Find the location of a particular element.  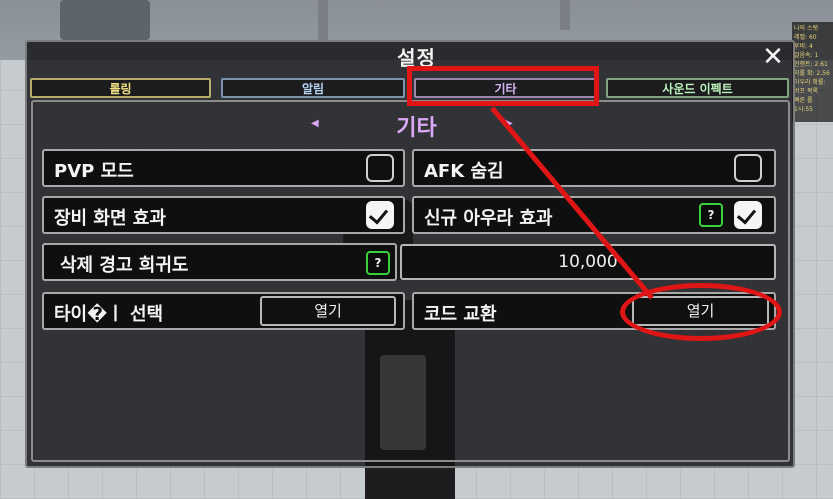

annotation-arrow-line is located at coordinates (572, 203).